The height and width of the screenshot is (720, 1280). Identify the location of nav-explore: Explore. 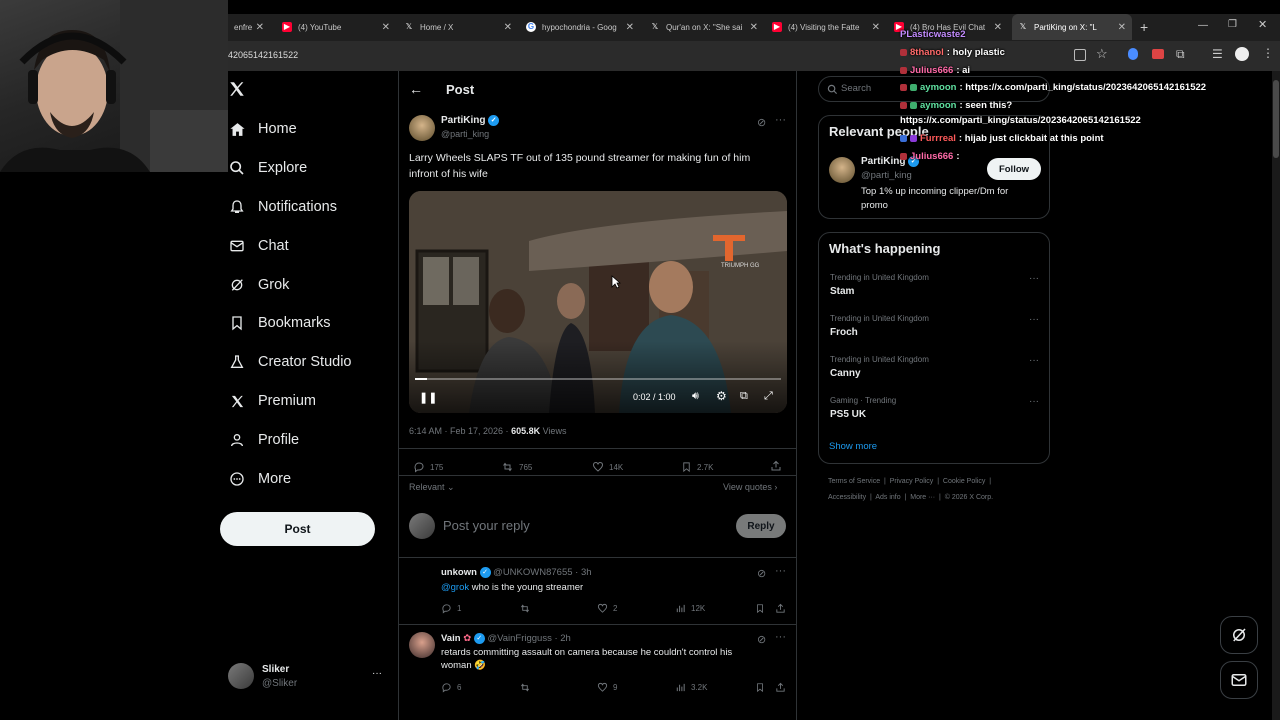
(267, 168).